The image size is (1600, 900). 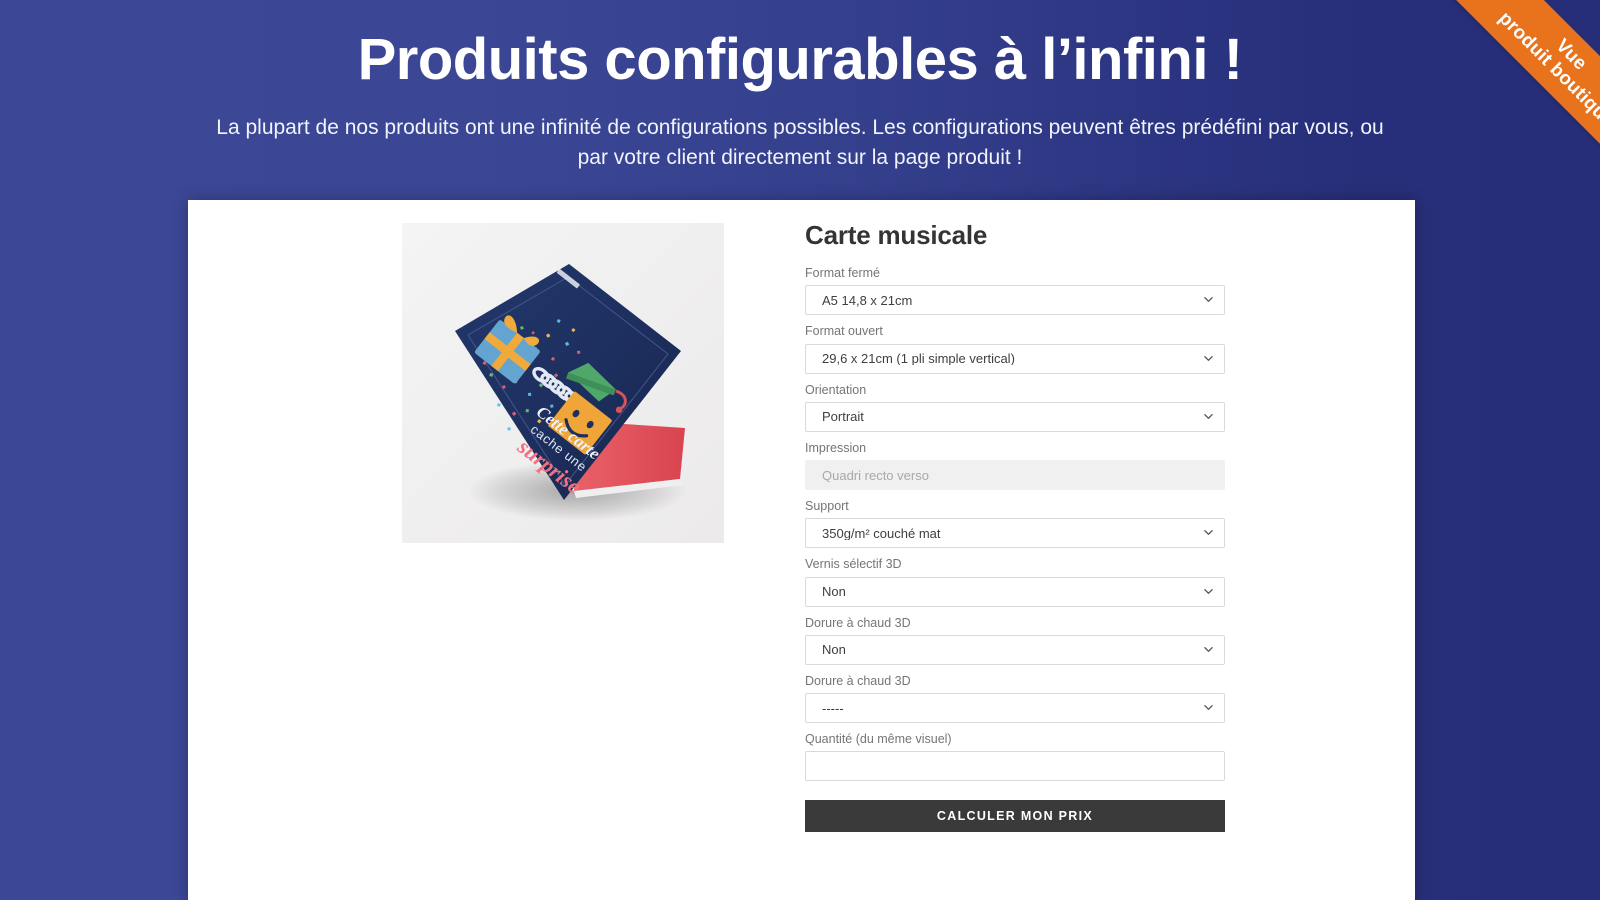 I want to click on label-impression: Impression, so click(x=836, y=447).